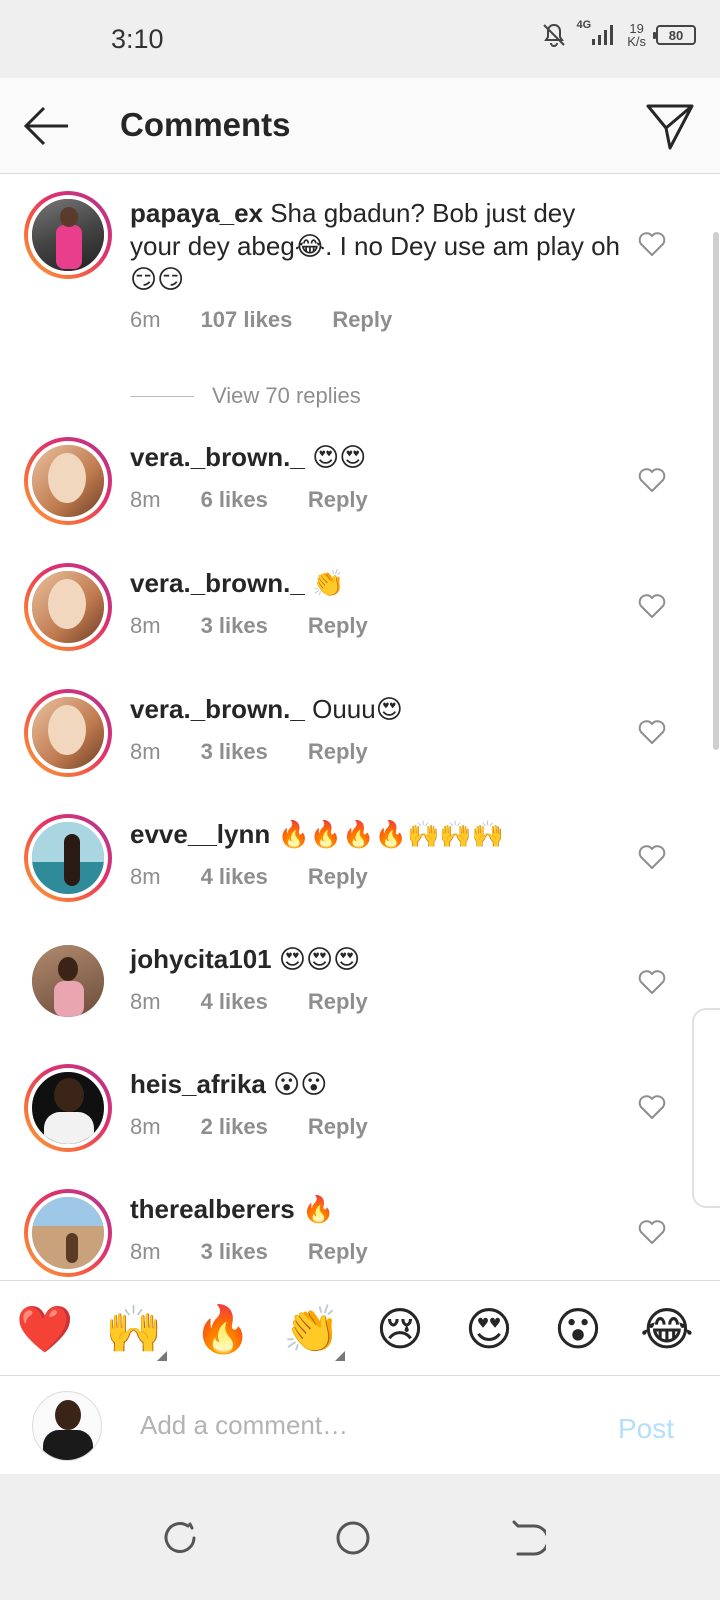 The width and height of the screenshot is (720, 1600). Describe the element at coordinates (269, 1127) in the screenshot. I see `comment-meta: 8m 2 likes Reply` at that location.